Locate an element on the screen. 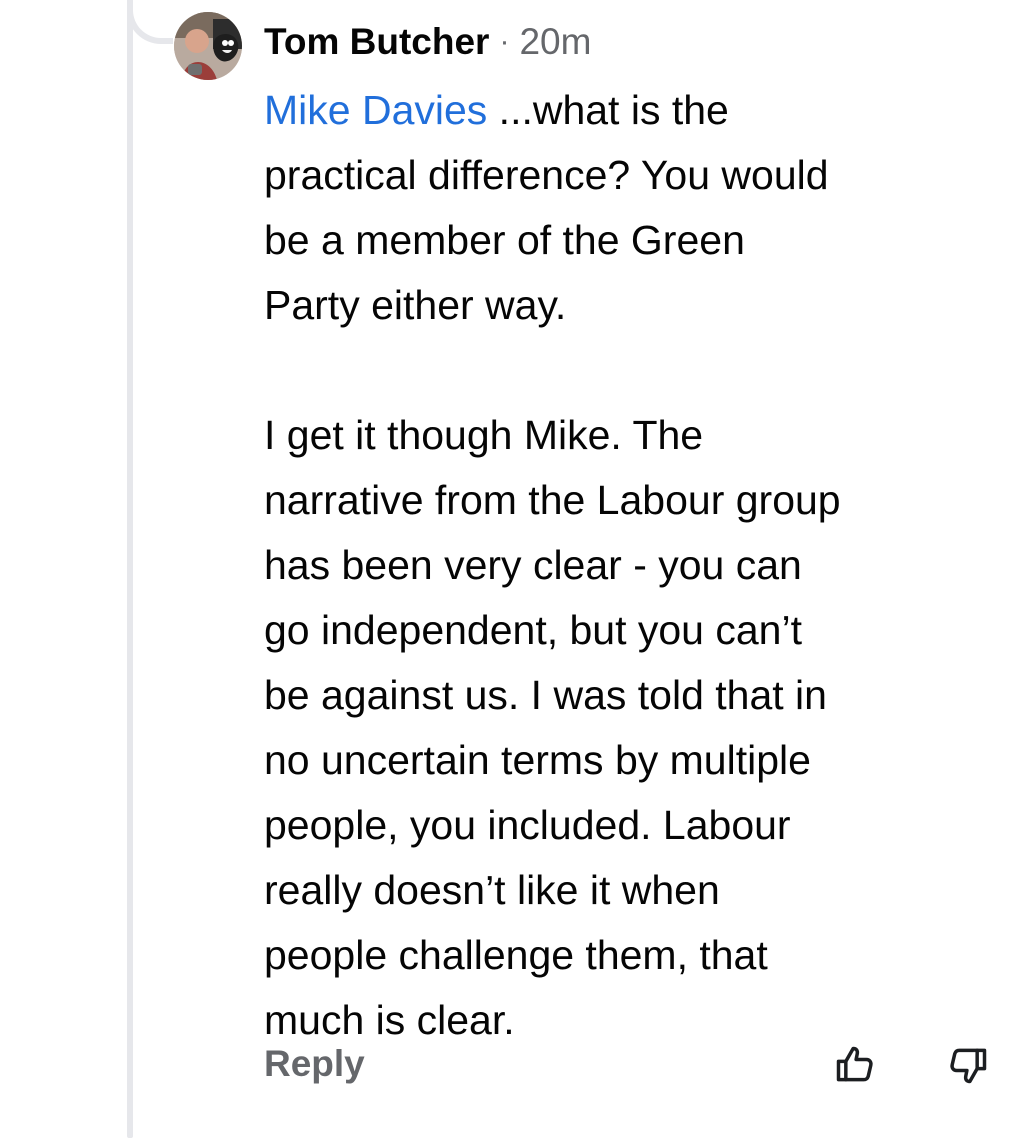 This screenshot has height=1138, width=1033. comment-line: Mike Davies ...what is the is located at coordinates (640, 110).